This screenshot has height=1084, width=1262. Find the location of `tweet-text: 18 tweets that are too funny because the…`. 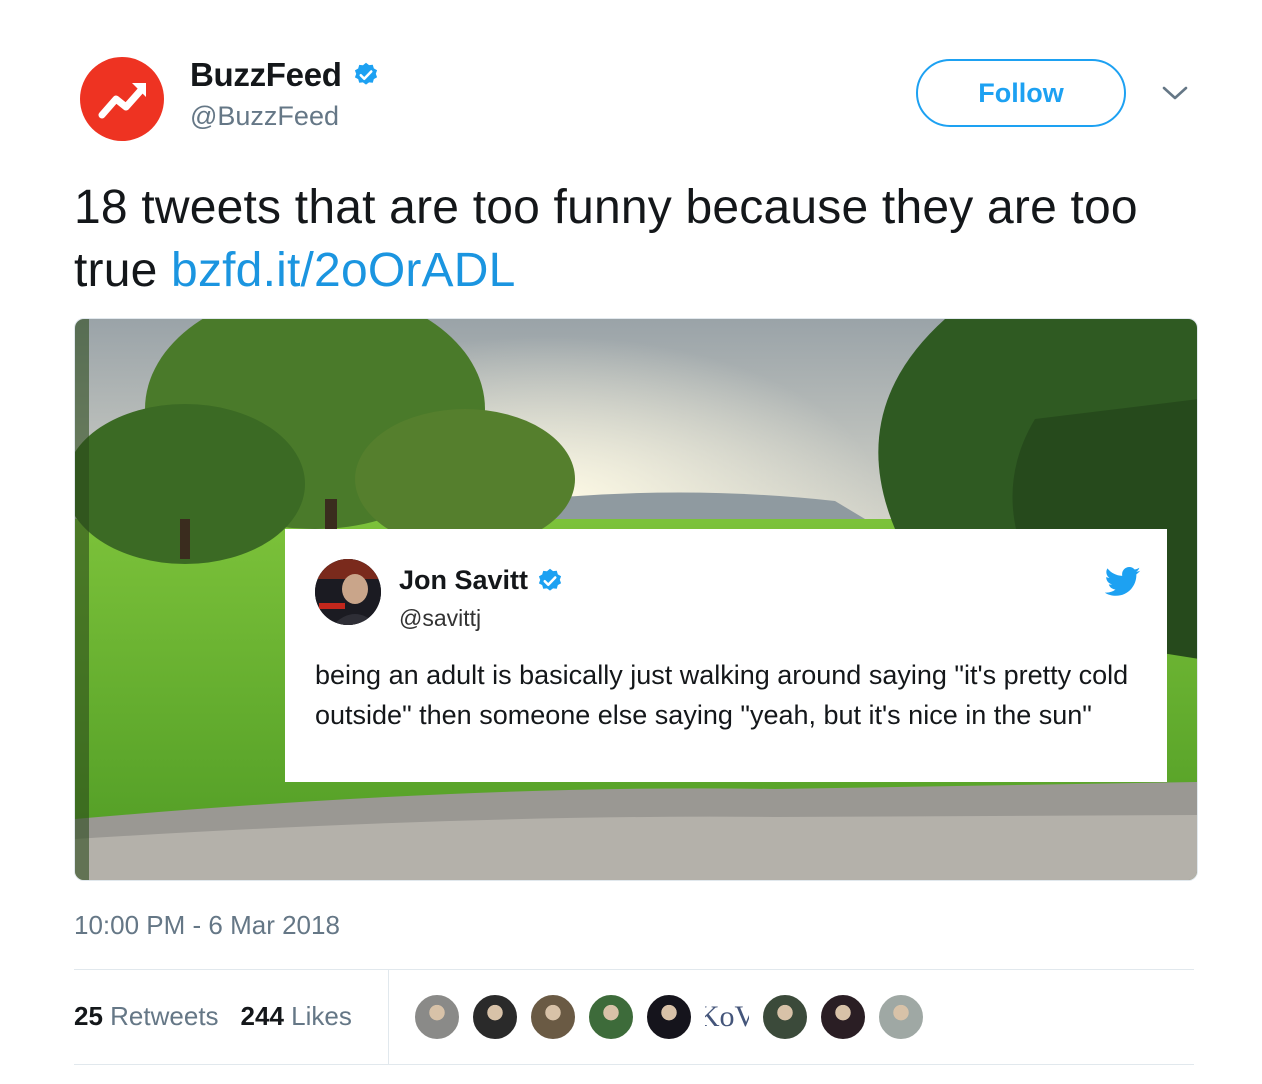

tweet-text: 18 tweets that are too funny because the… is located at coordinates (634, 239).